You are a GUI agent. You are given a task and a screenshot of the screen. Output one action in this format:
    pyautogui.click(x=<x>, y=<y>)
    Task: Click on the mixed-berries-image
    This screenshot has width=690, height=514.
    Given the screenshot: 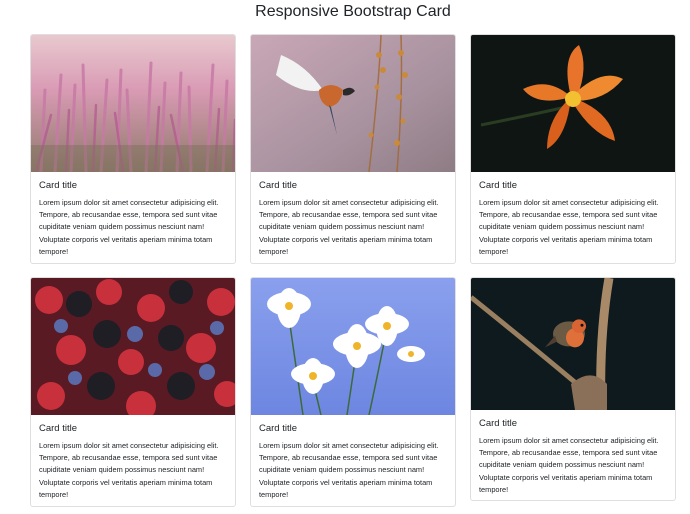 What is the action you would take?
    pyautogui.click(x=133, y=346)
    